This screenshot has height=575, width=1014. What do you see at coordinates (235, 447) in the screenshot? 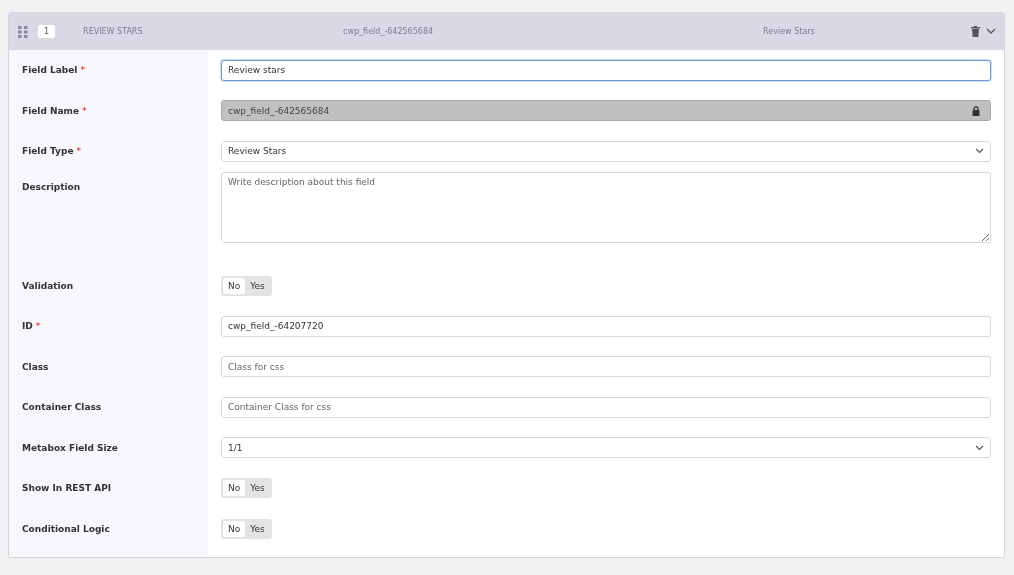
I see `select-value: 1/1` at bounding box center [235, 447].